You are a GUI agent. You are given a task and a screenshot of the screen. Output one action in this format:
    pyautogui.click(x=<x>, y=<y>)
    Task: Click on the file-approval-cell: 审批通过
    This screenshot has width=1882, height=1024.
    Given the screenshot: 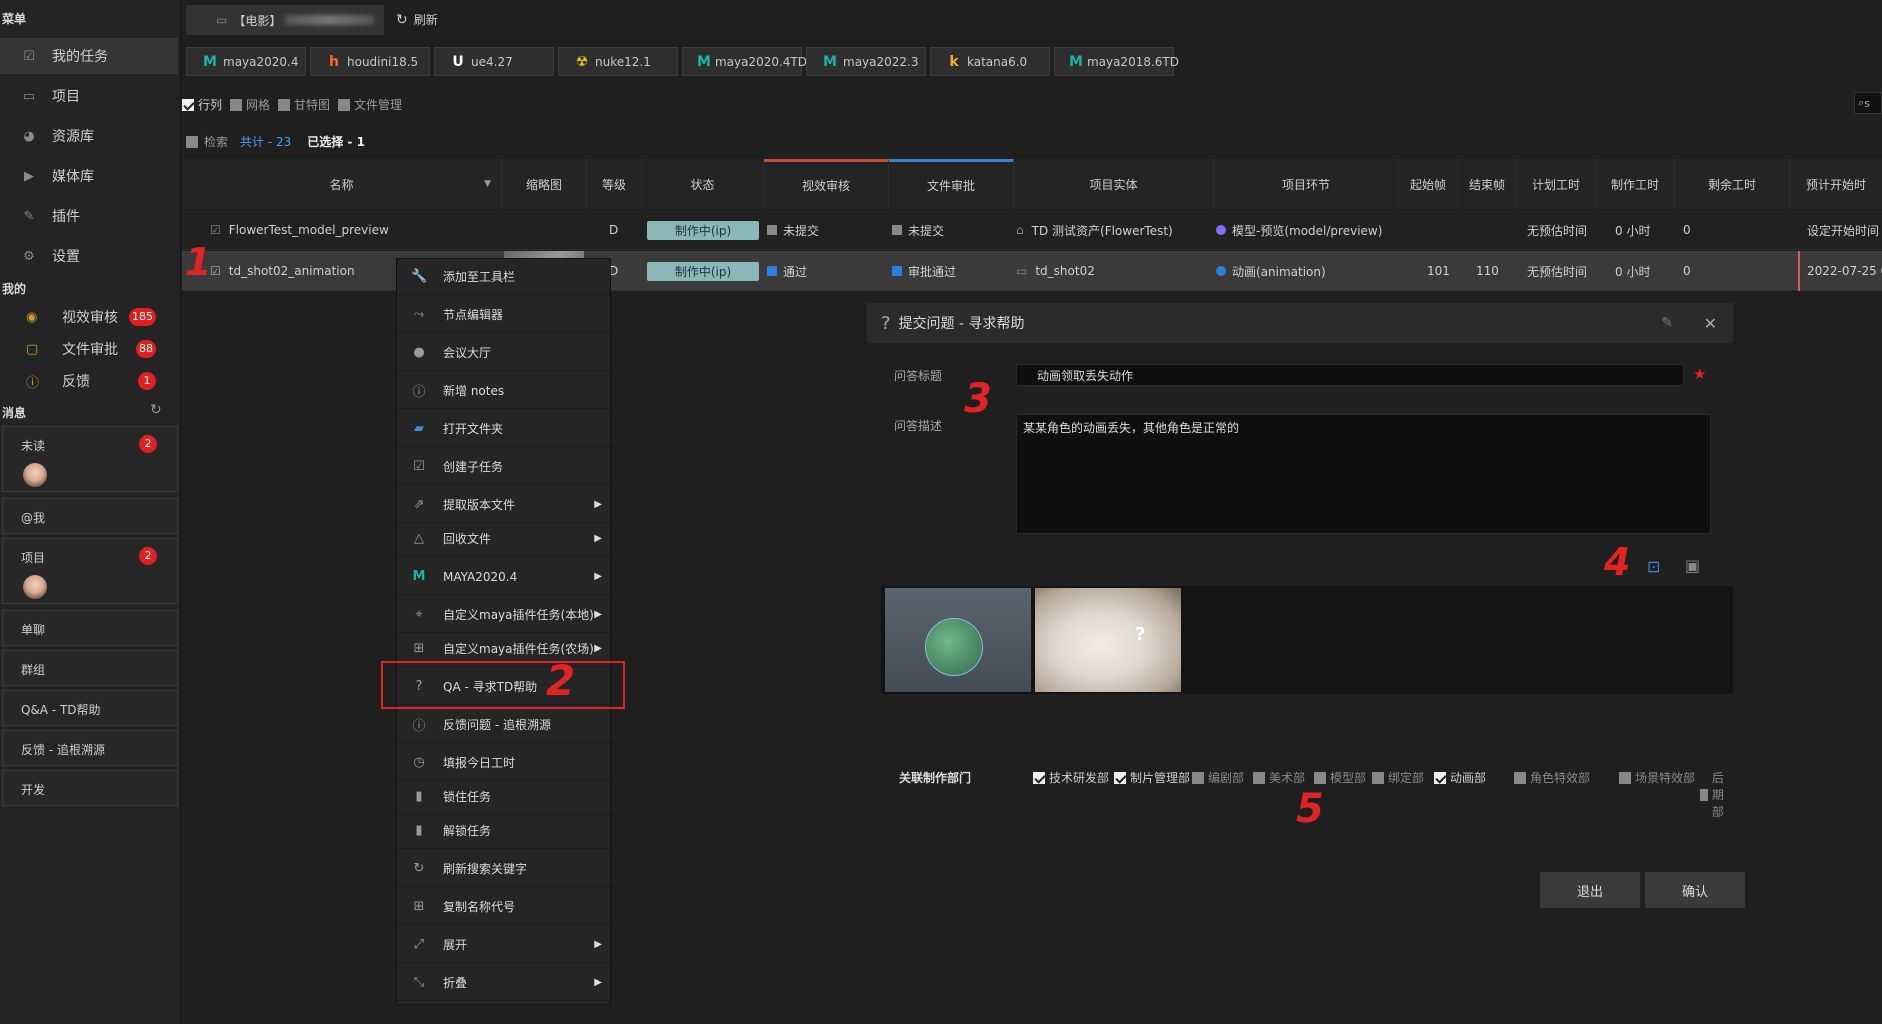 What is the action you would take?
    pyautogui.click(x=924, y=271)
    